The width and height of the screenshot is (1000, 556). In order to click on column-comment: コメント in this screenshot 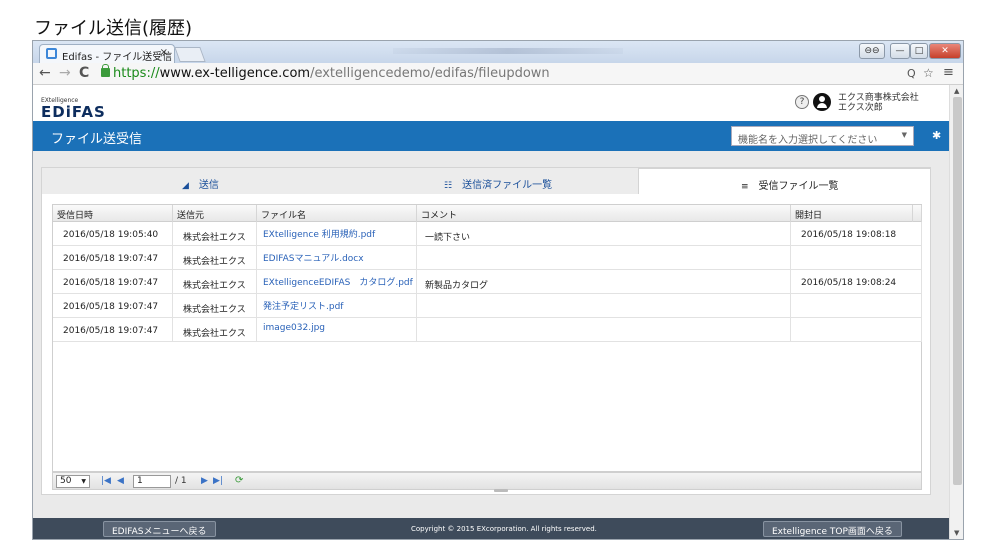, I will do `click(604, 213)`.